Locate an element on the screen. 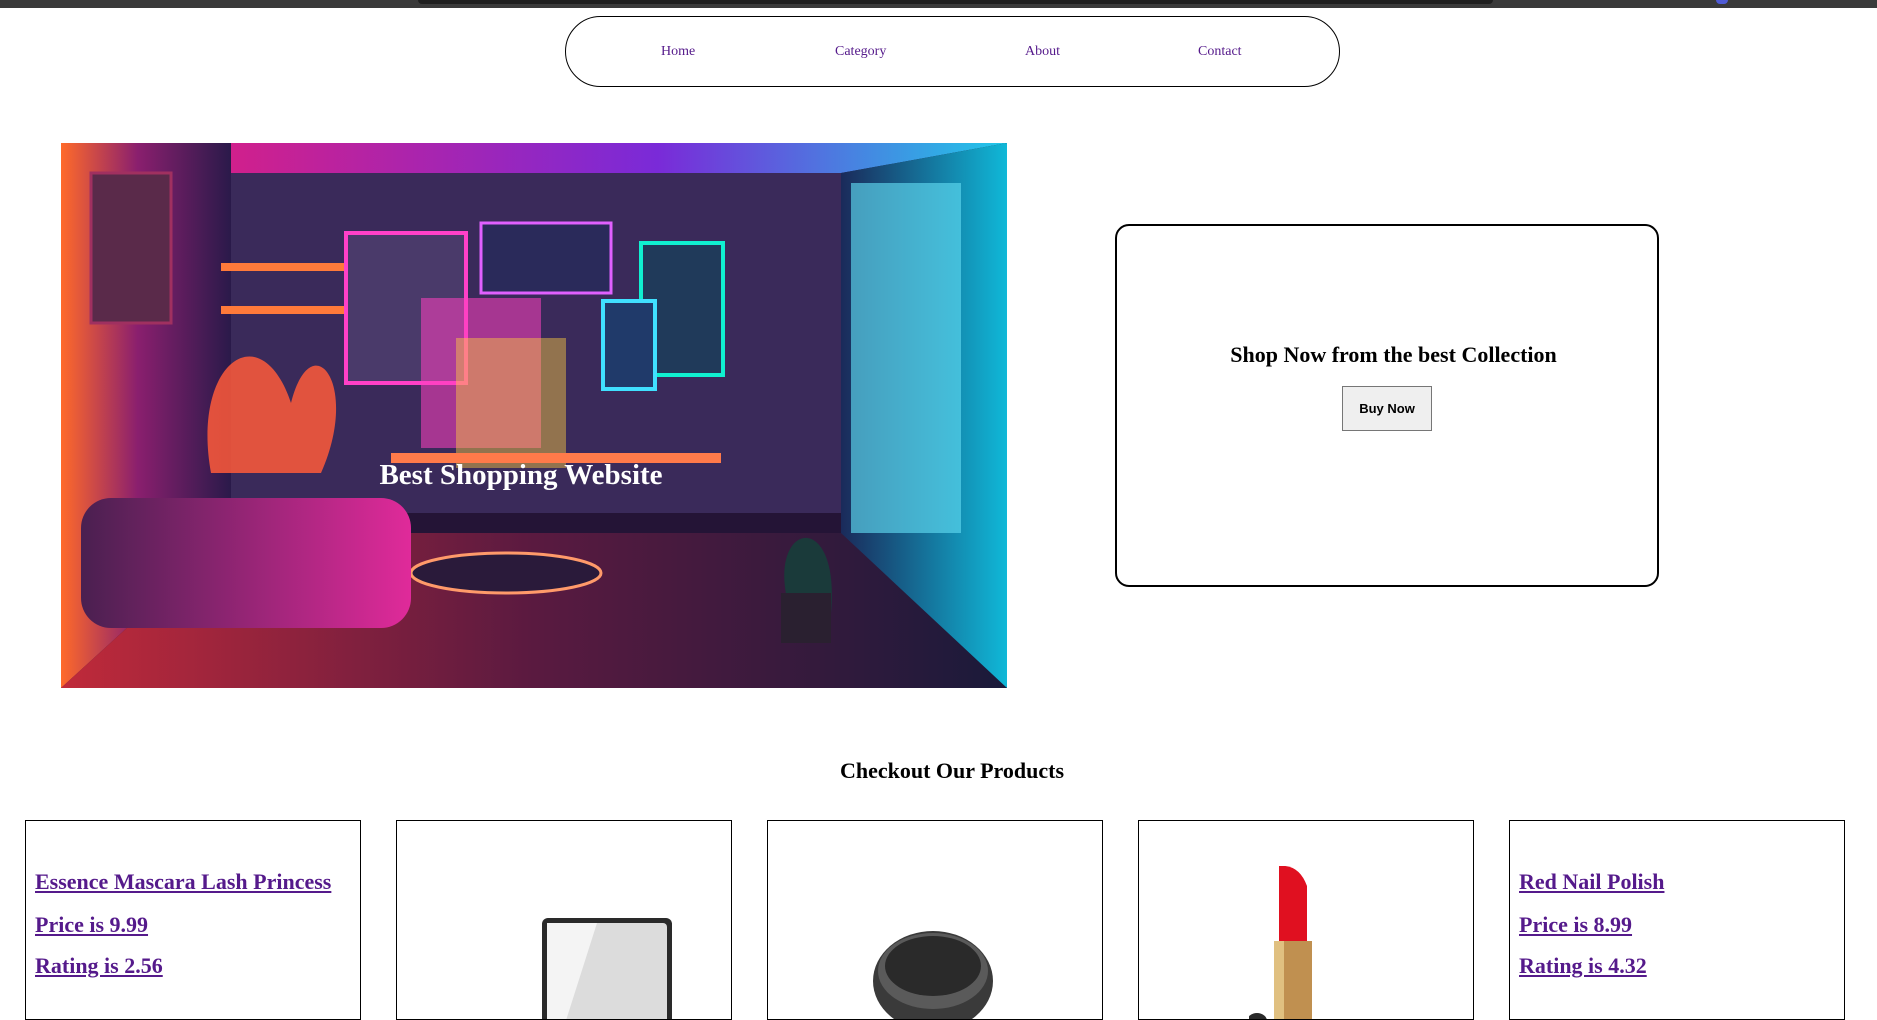 The height and width of the screenshot is (1020, 1877). hero-title: Best Shopping Website is located at coordinates (521, 475).